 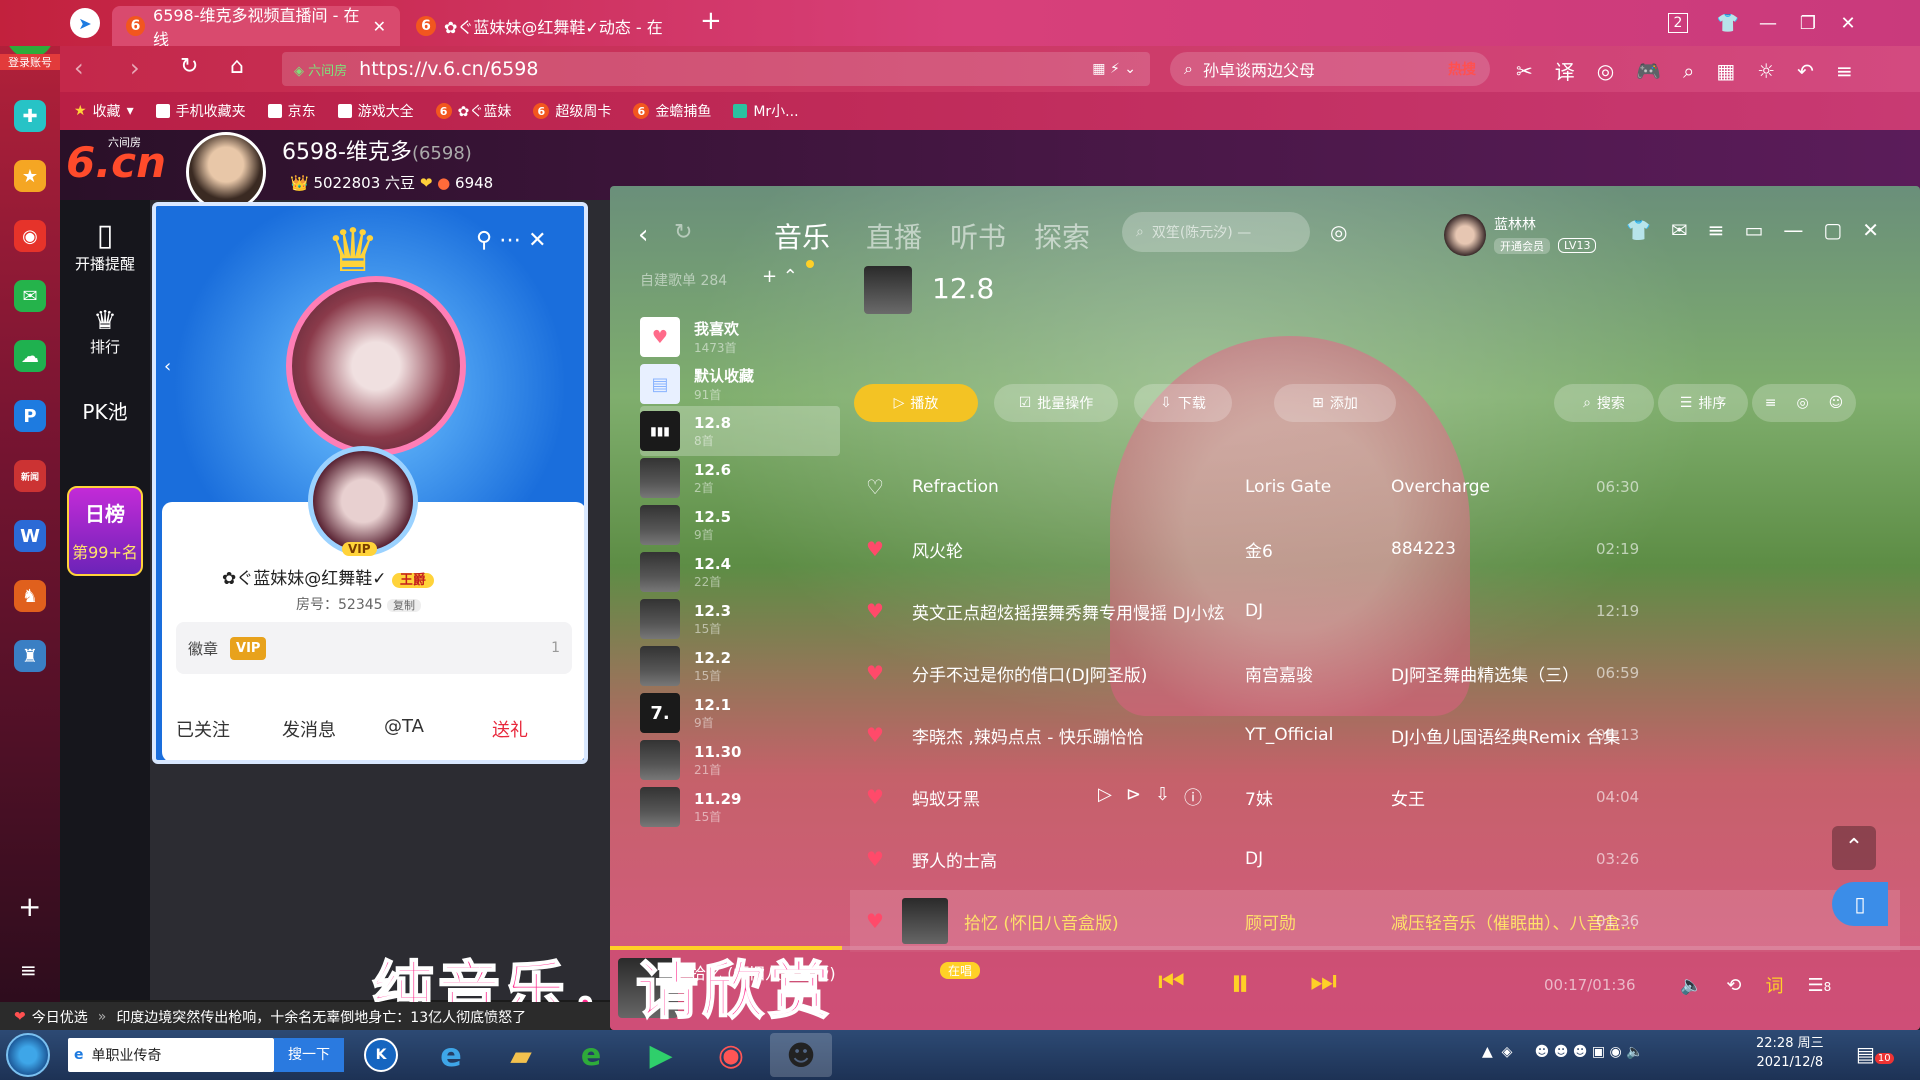 I want to click on minimize-icon: —, so click(x=1793, y=230).